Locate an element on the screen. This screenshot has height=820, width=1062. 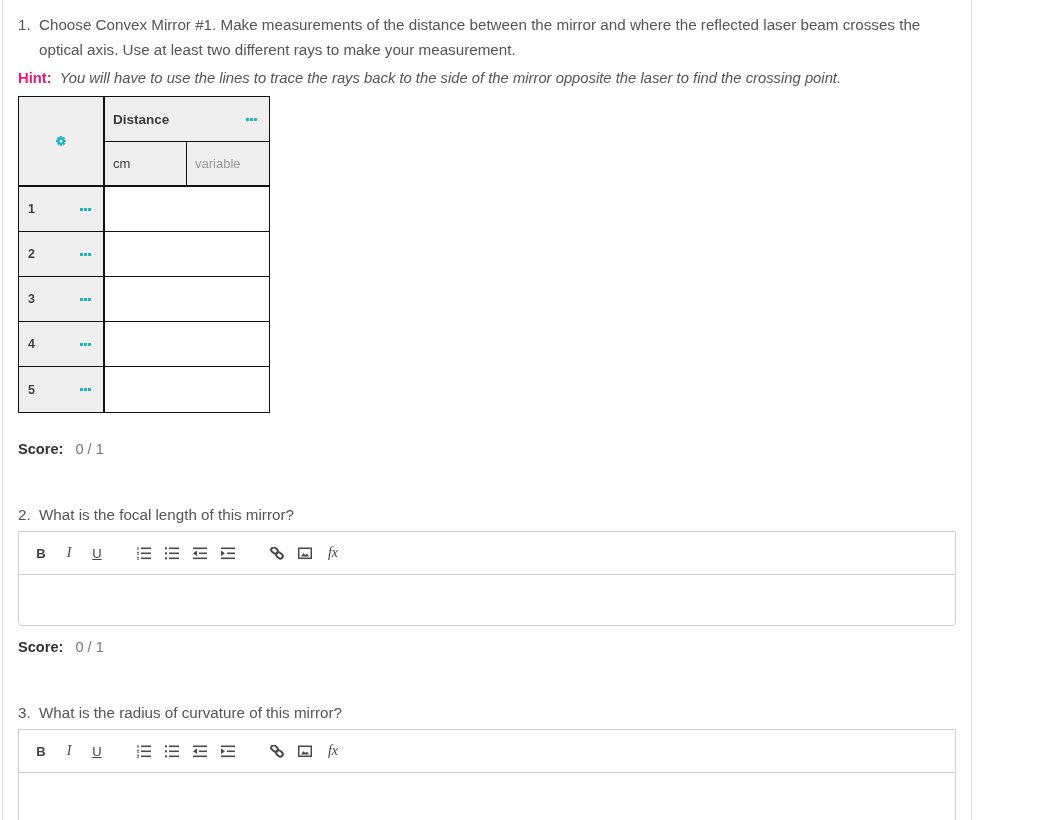
hint-label: Hint: is located at coordinates (35, 78).